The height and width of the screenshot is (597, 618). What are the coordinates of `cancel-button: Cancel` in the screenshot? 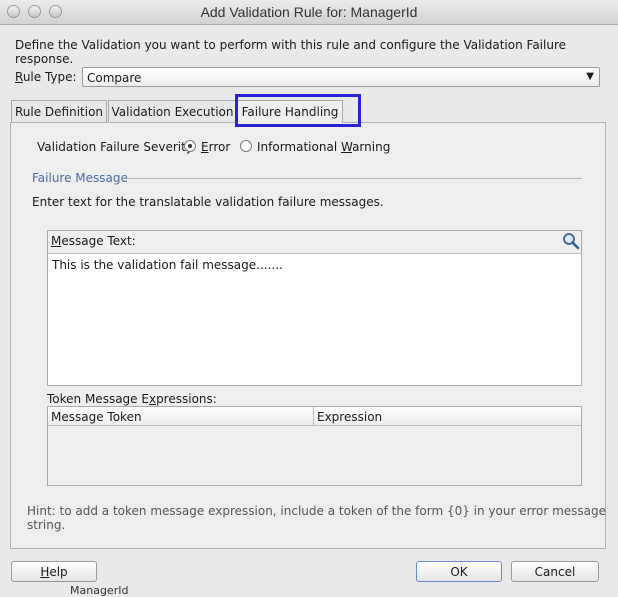 It's located at (555, 571).